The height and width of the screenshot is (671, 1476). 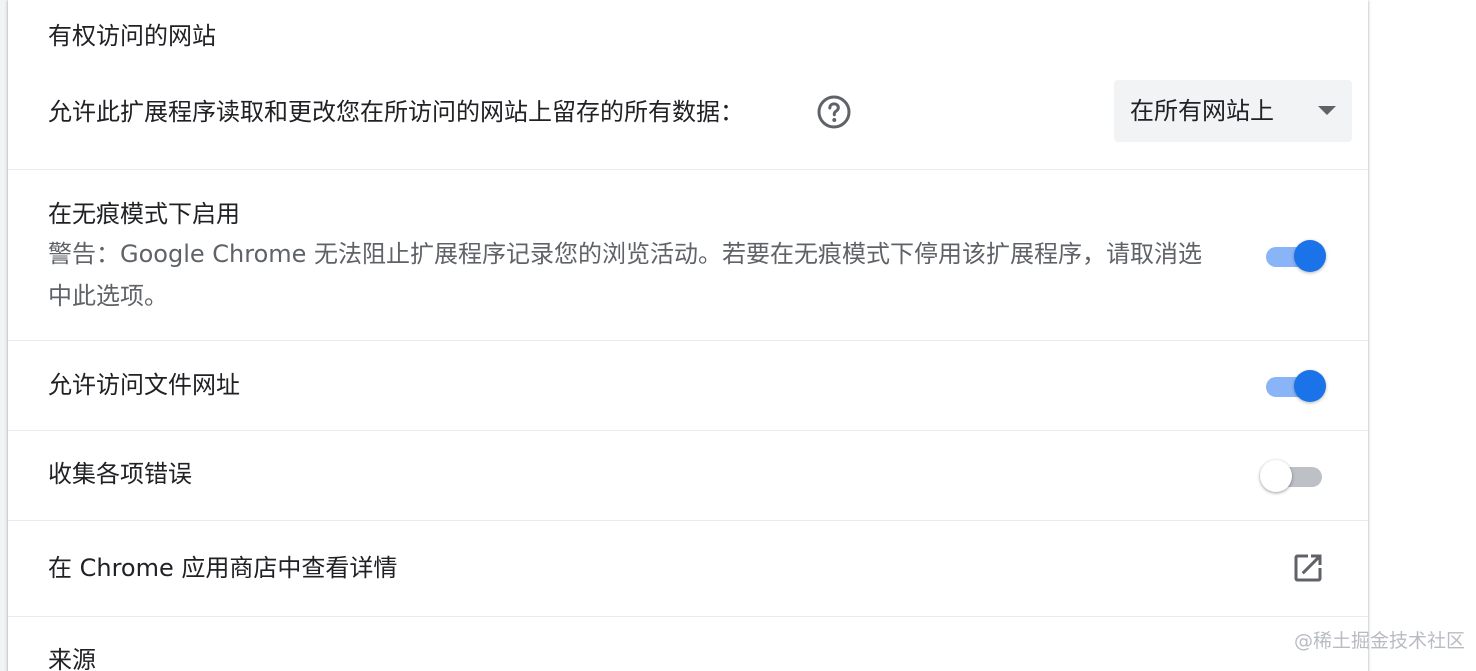 What do you see at coordinates (1380, 641) in the screenshot?
I see `watermark-text: @稀土掘金技术社区` at bounding box center [1380, 641].